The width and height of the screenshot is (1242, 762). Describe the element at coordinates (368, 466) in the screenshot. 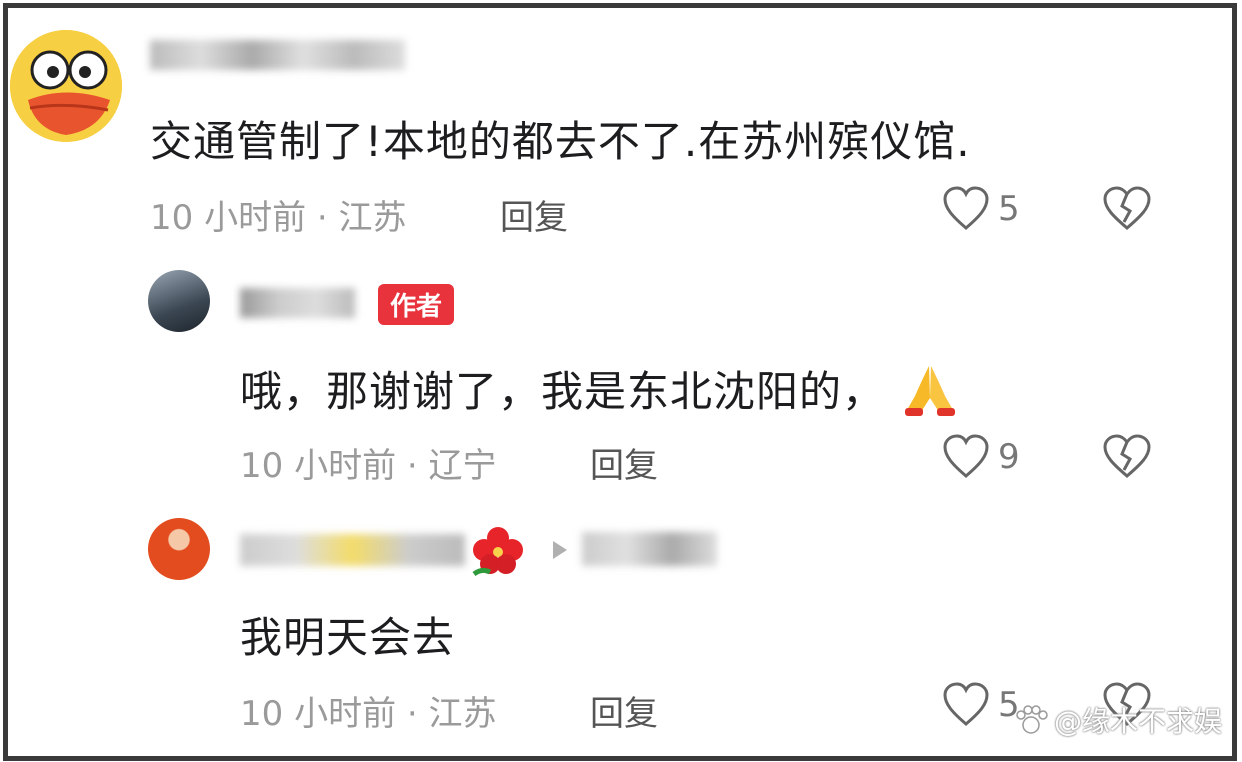

I see `comment-meta: 10 小时前 · 辽宁` at that location.